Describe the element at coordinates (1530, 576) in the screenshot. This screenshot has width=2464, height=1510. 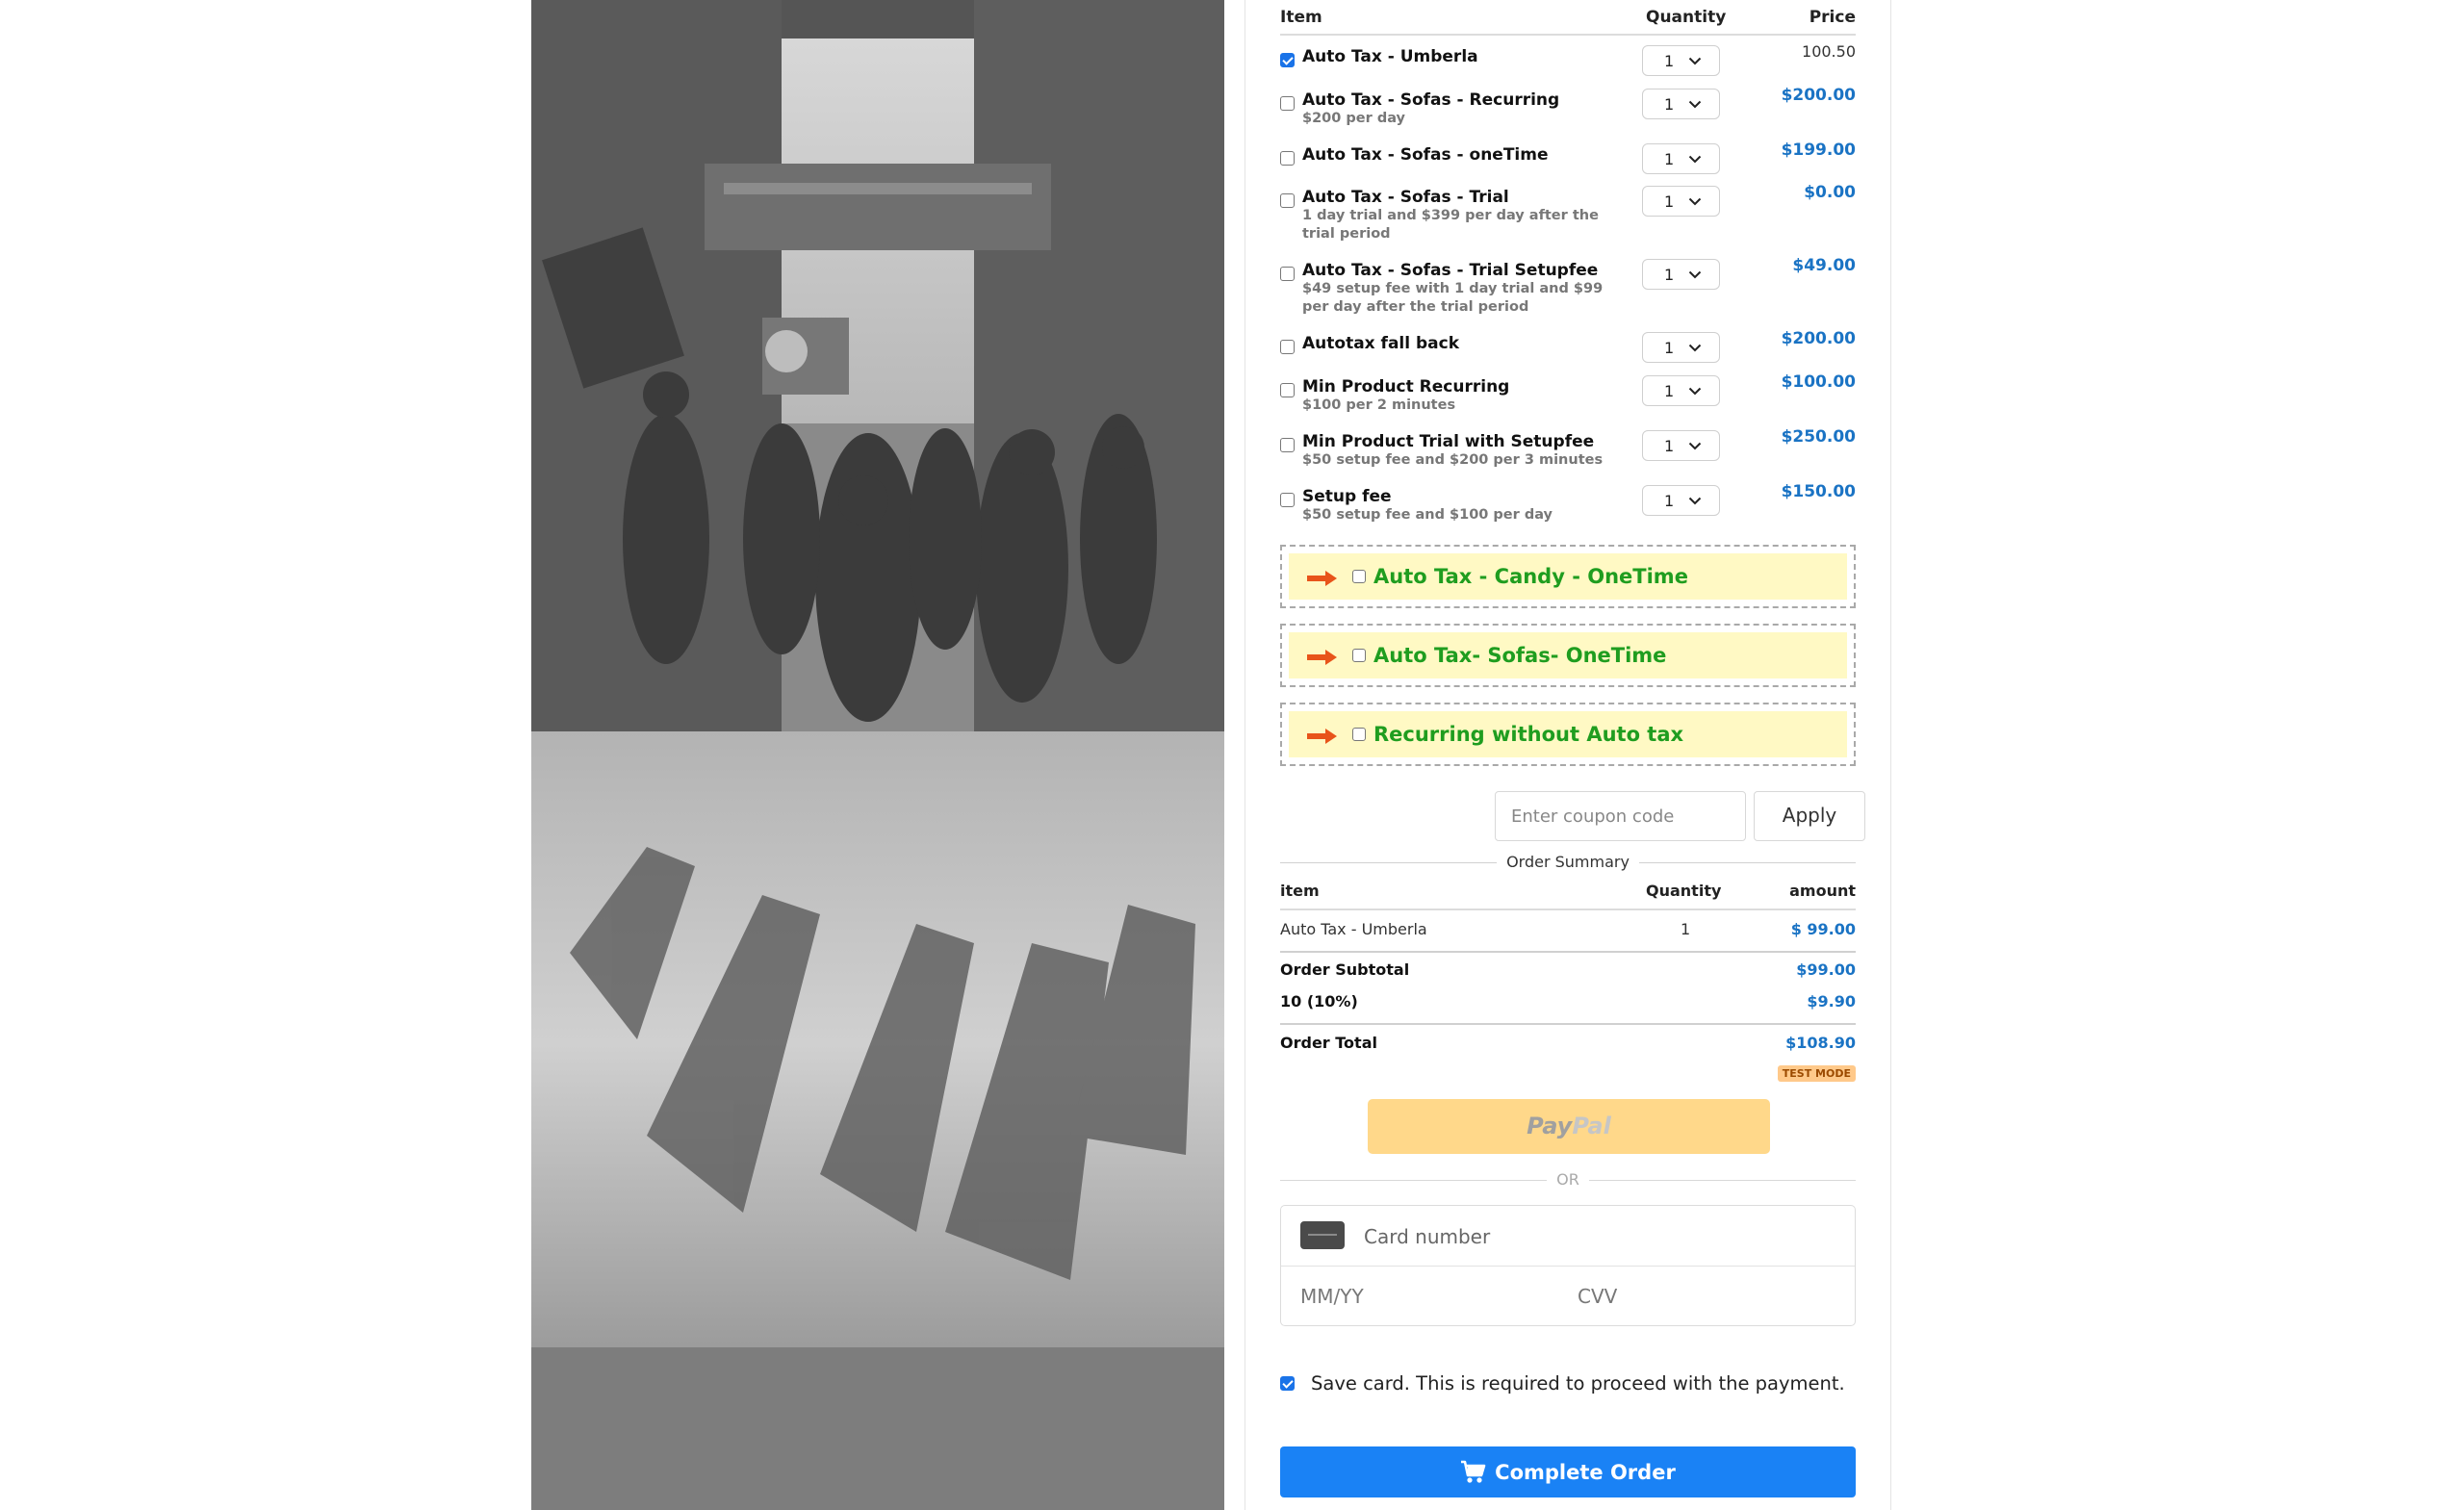
I see `order-bump-label: Auto Tax - Candy - OneTime` at that location.